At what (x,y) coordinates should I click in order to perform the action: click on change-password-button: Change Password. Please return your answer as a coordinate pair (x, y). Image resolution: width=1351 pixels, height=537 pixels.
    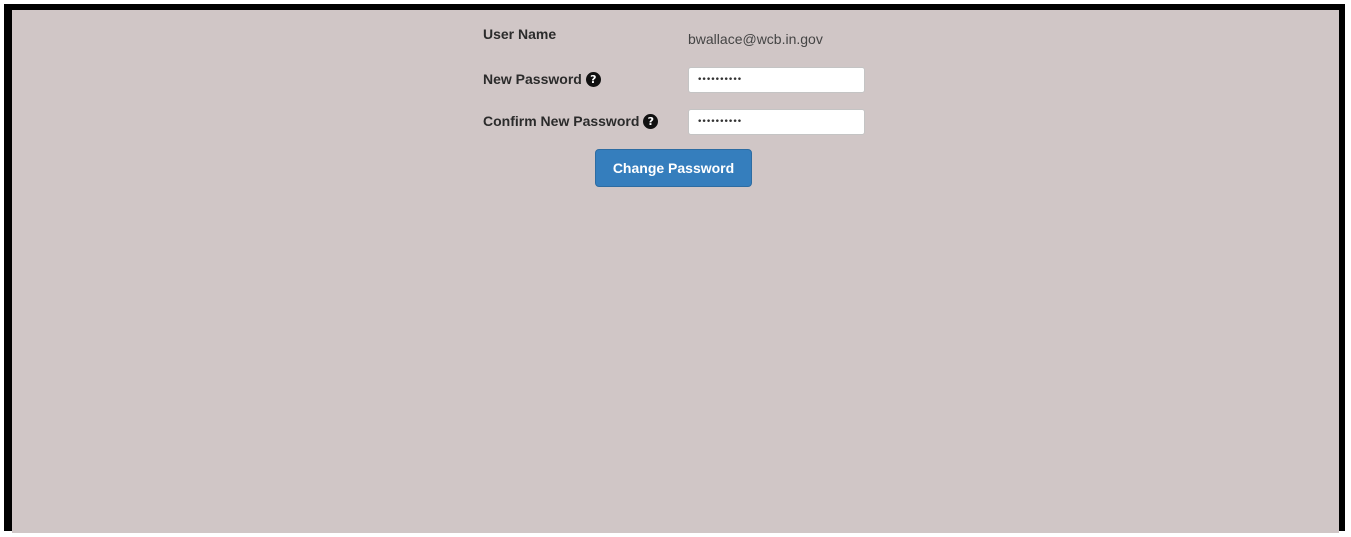
    Looking at the image, I should click on (673, 168).